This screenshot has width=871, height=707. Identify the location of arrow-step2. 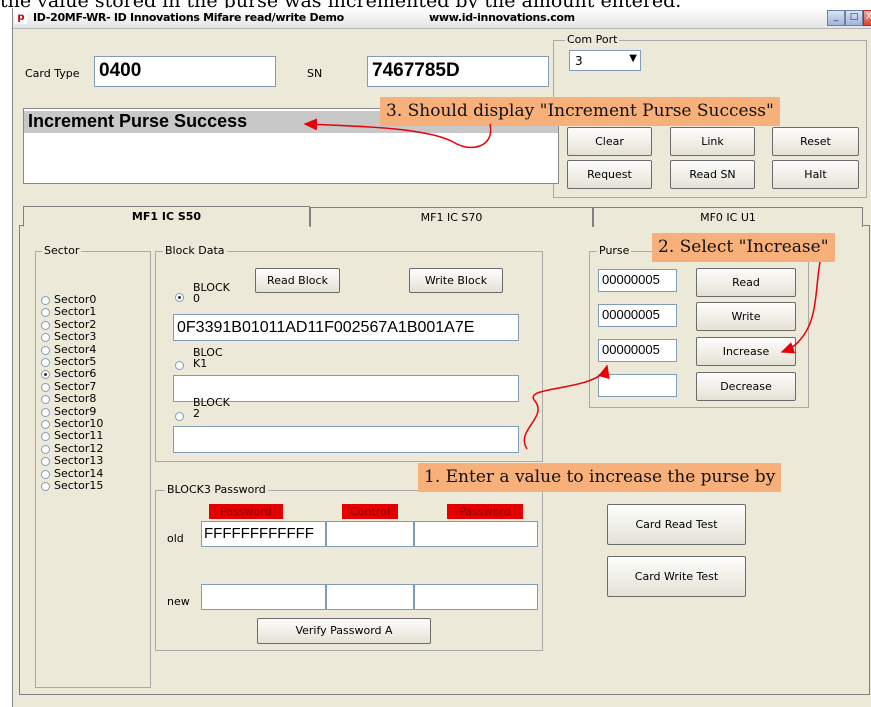
(800, 307).